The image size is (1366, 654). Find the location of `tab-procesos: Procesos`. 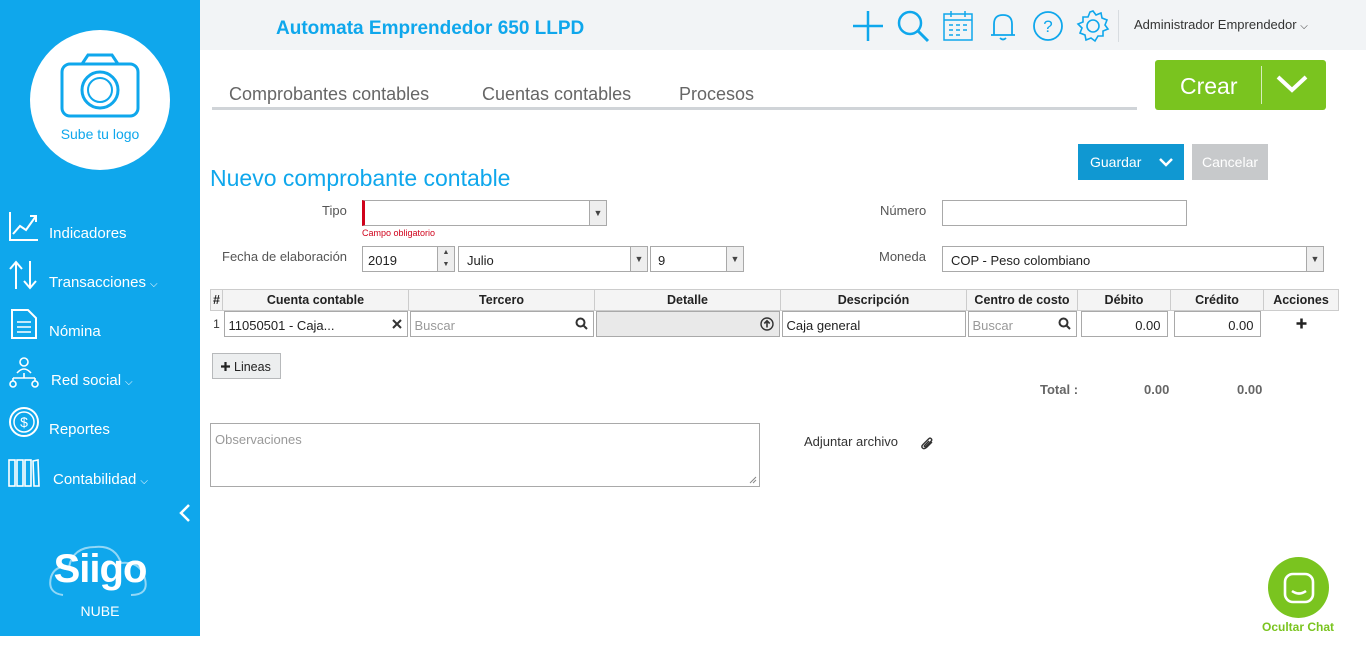

tab-procesos: Procesos is located at coordinates (716, 94).